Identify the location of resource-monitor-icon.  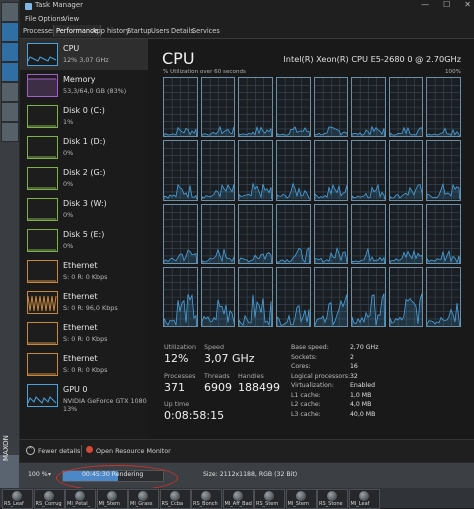
(89, 449).